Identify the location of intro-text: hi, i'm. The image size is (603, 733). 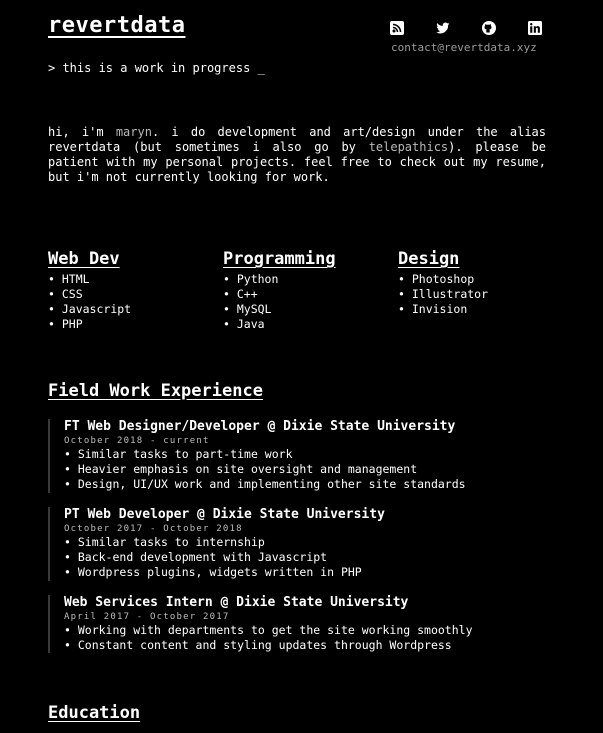
(82, 132).